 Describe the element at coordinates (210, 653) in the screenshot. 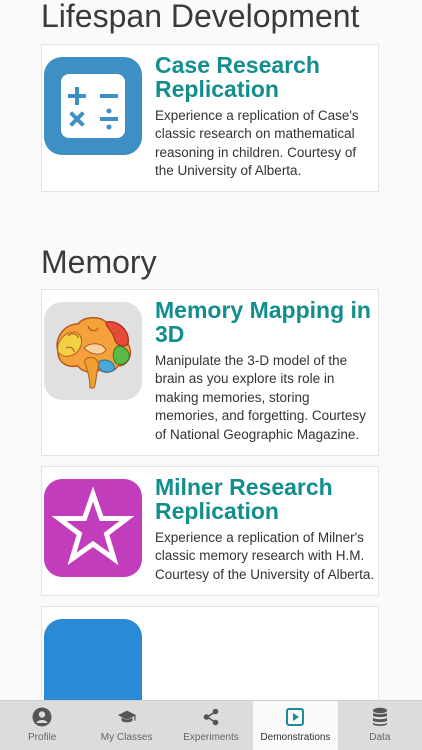

I see `demo-card-tulving` at that location.